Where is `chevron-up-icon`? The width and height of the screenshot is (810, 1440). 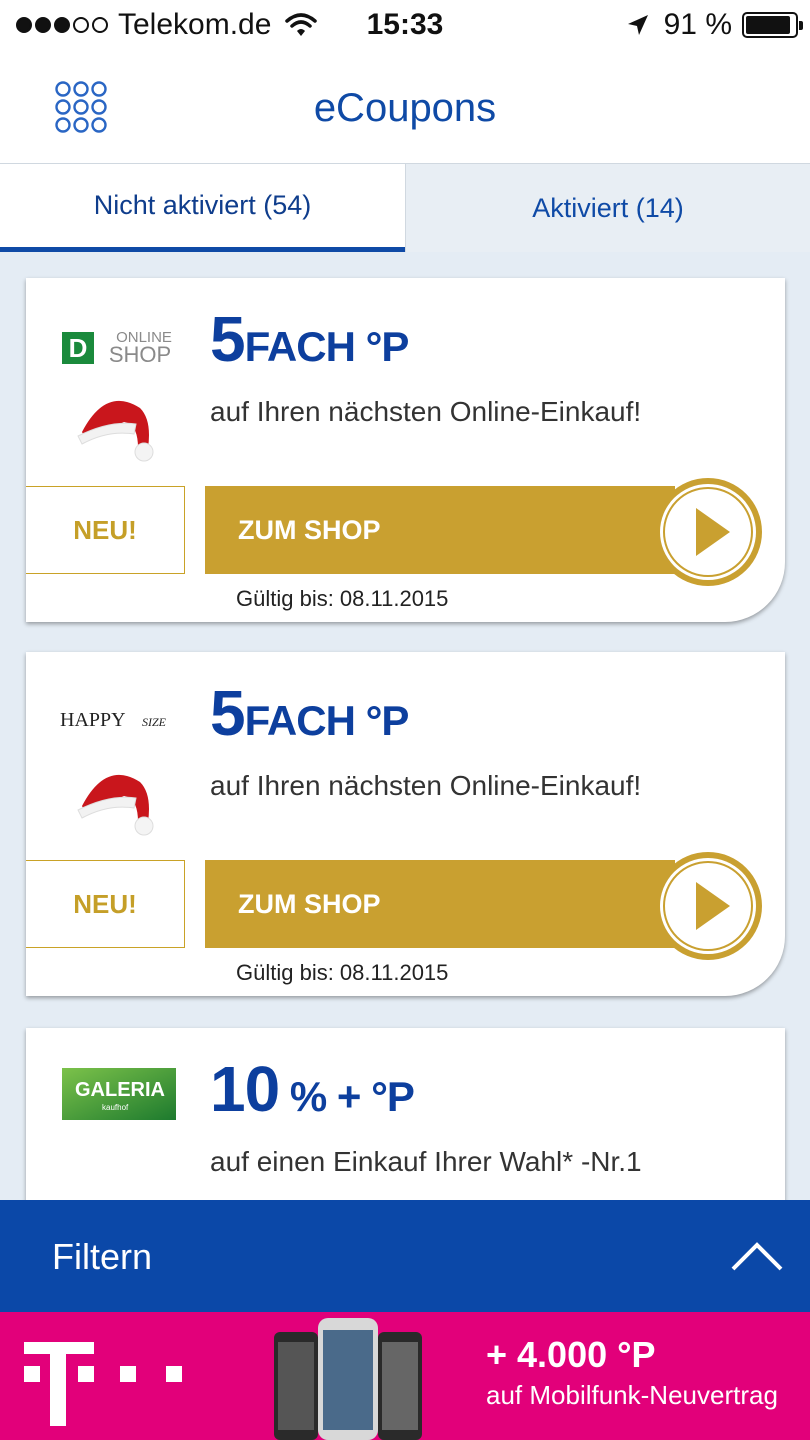
chevron-up-icon is located at coordinates (757, 1256).